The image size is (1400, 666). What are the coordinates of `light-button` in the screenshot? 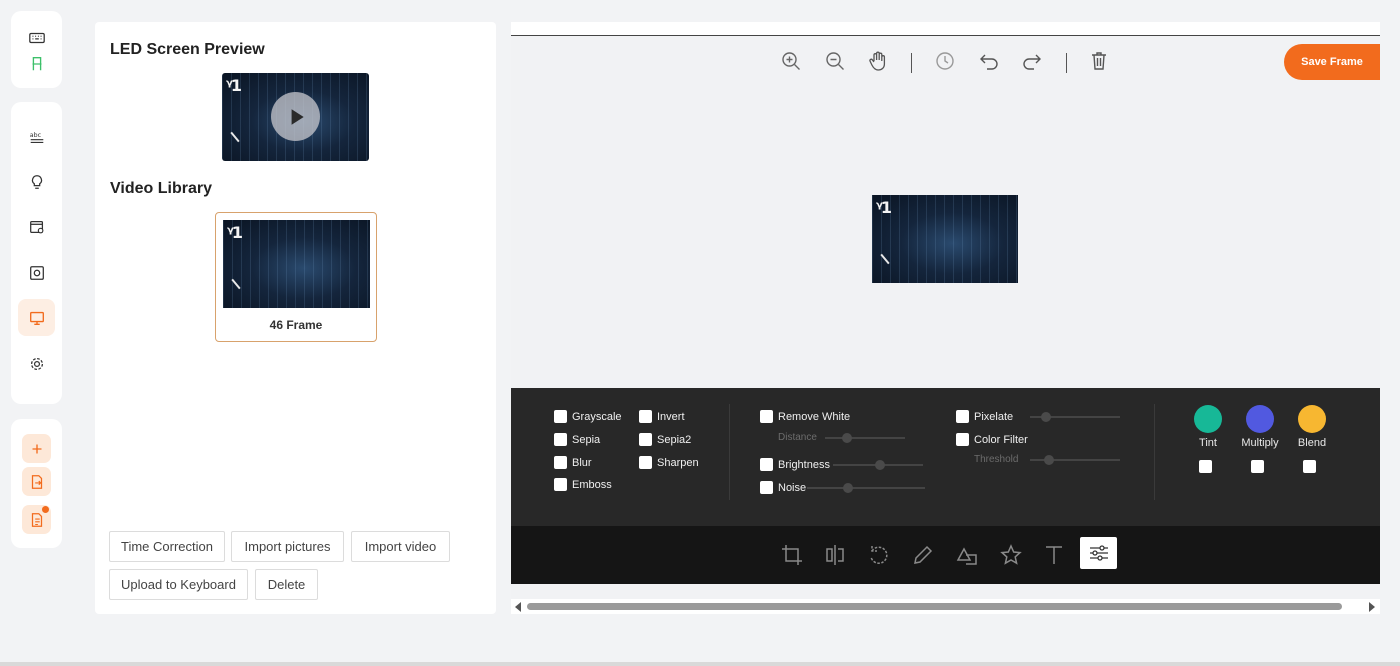 It's located at (36, 181).